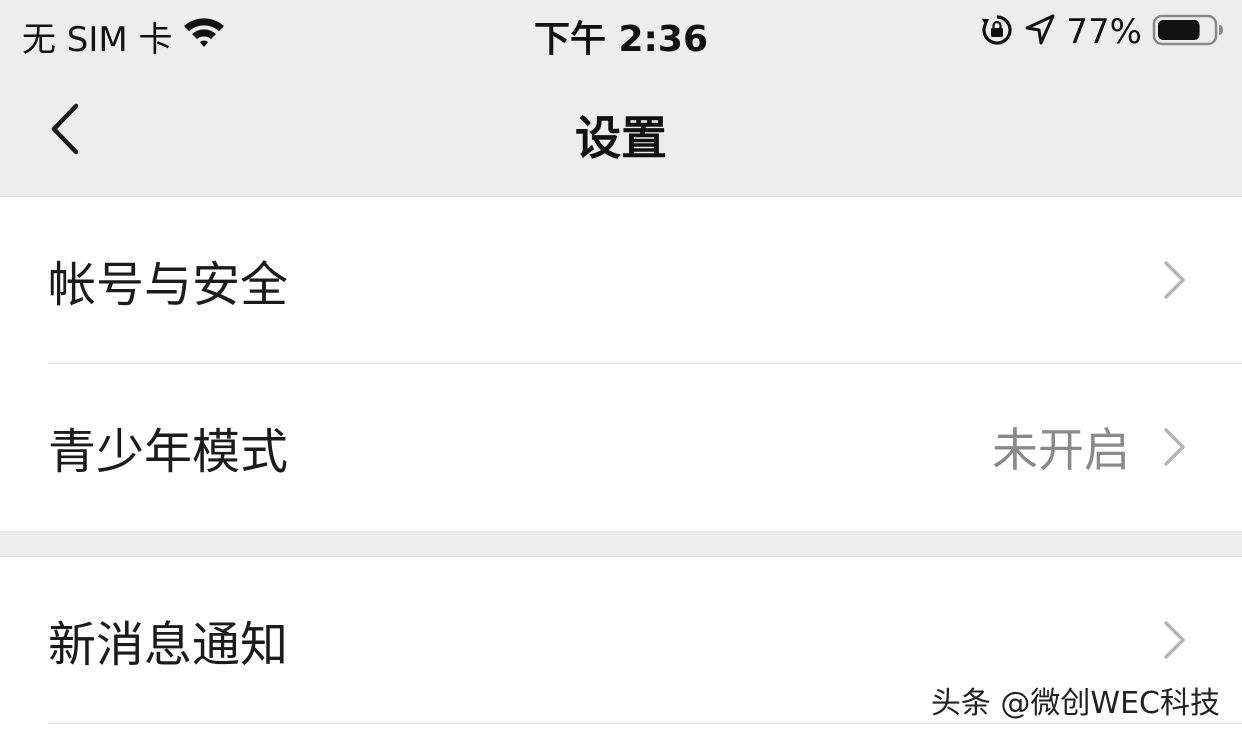  What do you see at coordinates (168, 285) in the screenshot?
I see `row-label: 帐号与安全` at bounding box center [168, 285].